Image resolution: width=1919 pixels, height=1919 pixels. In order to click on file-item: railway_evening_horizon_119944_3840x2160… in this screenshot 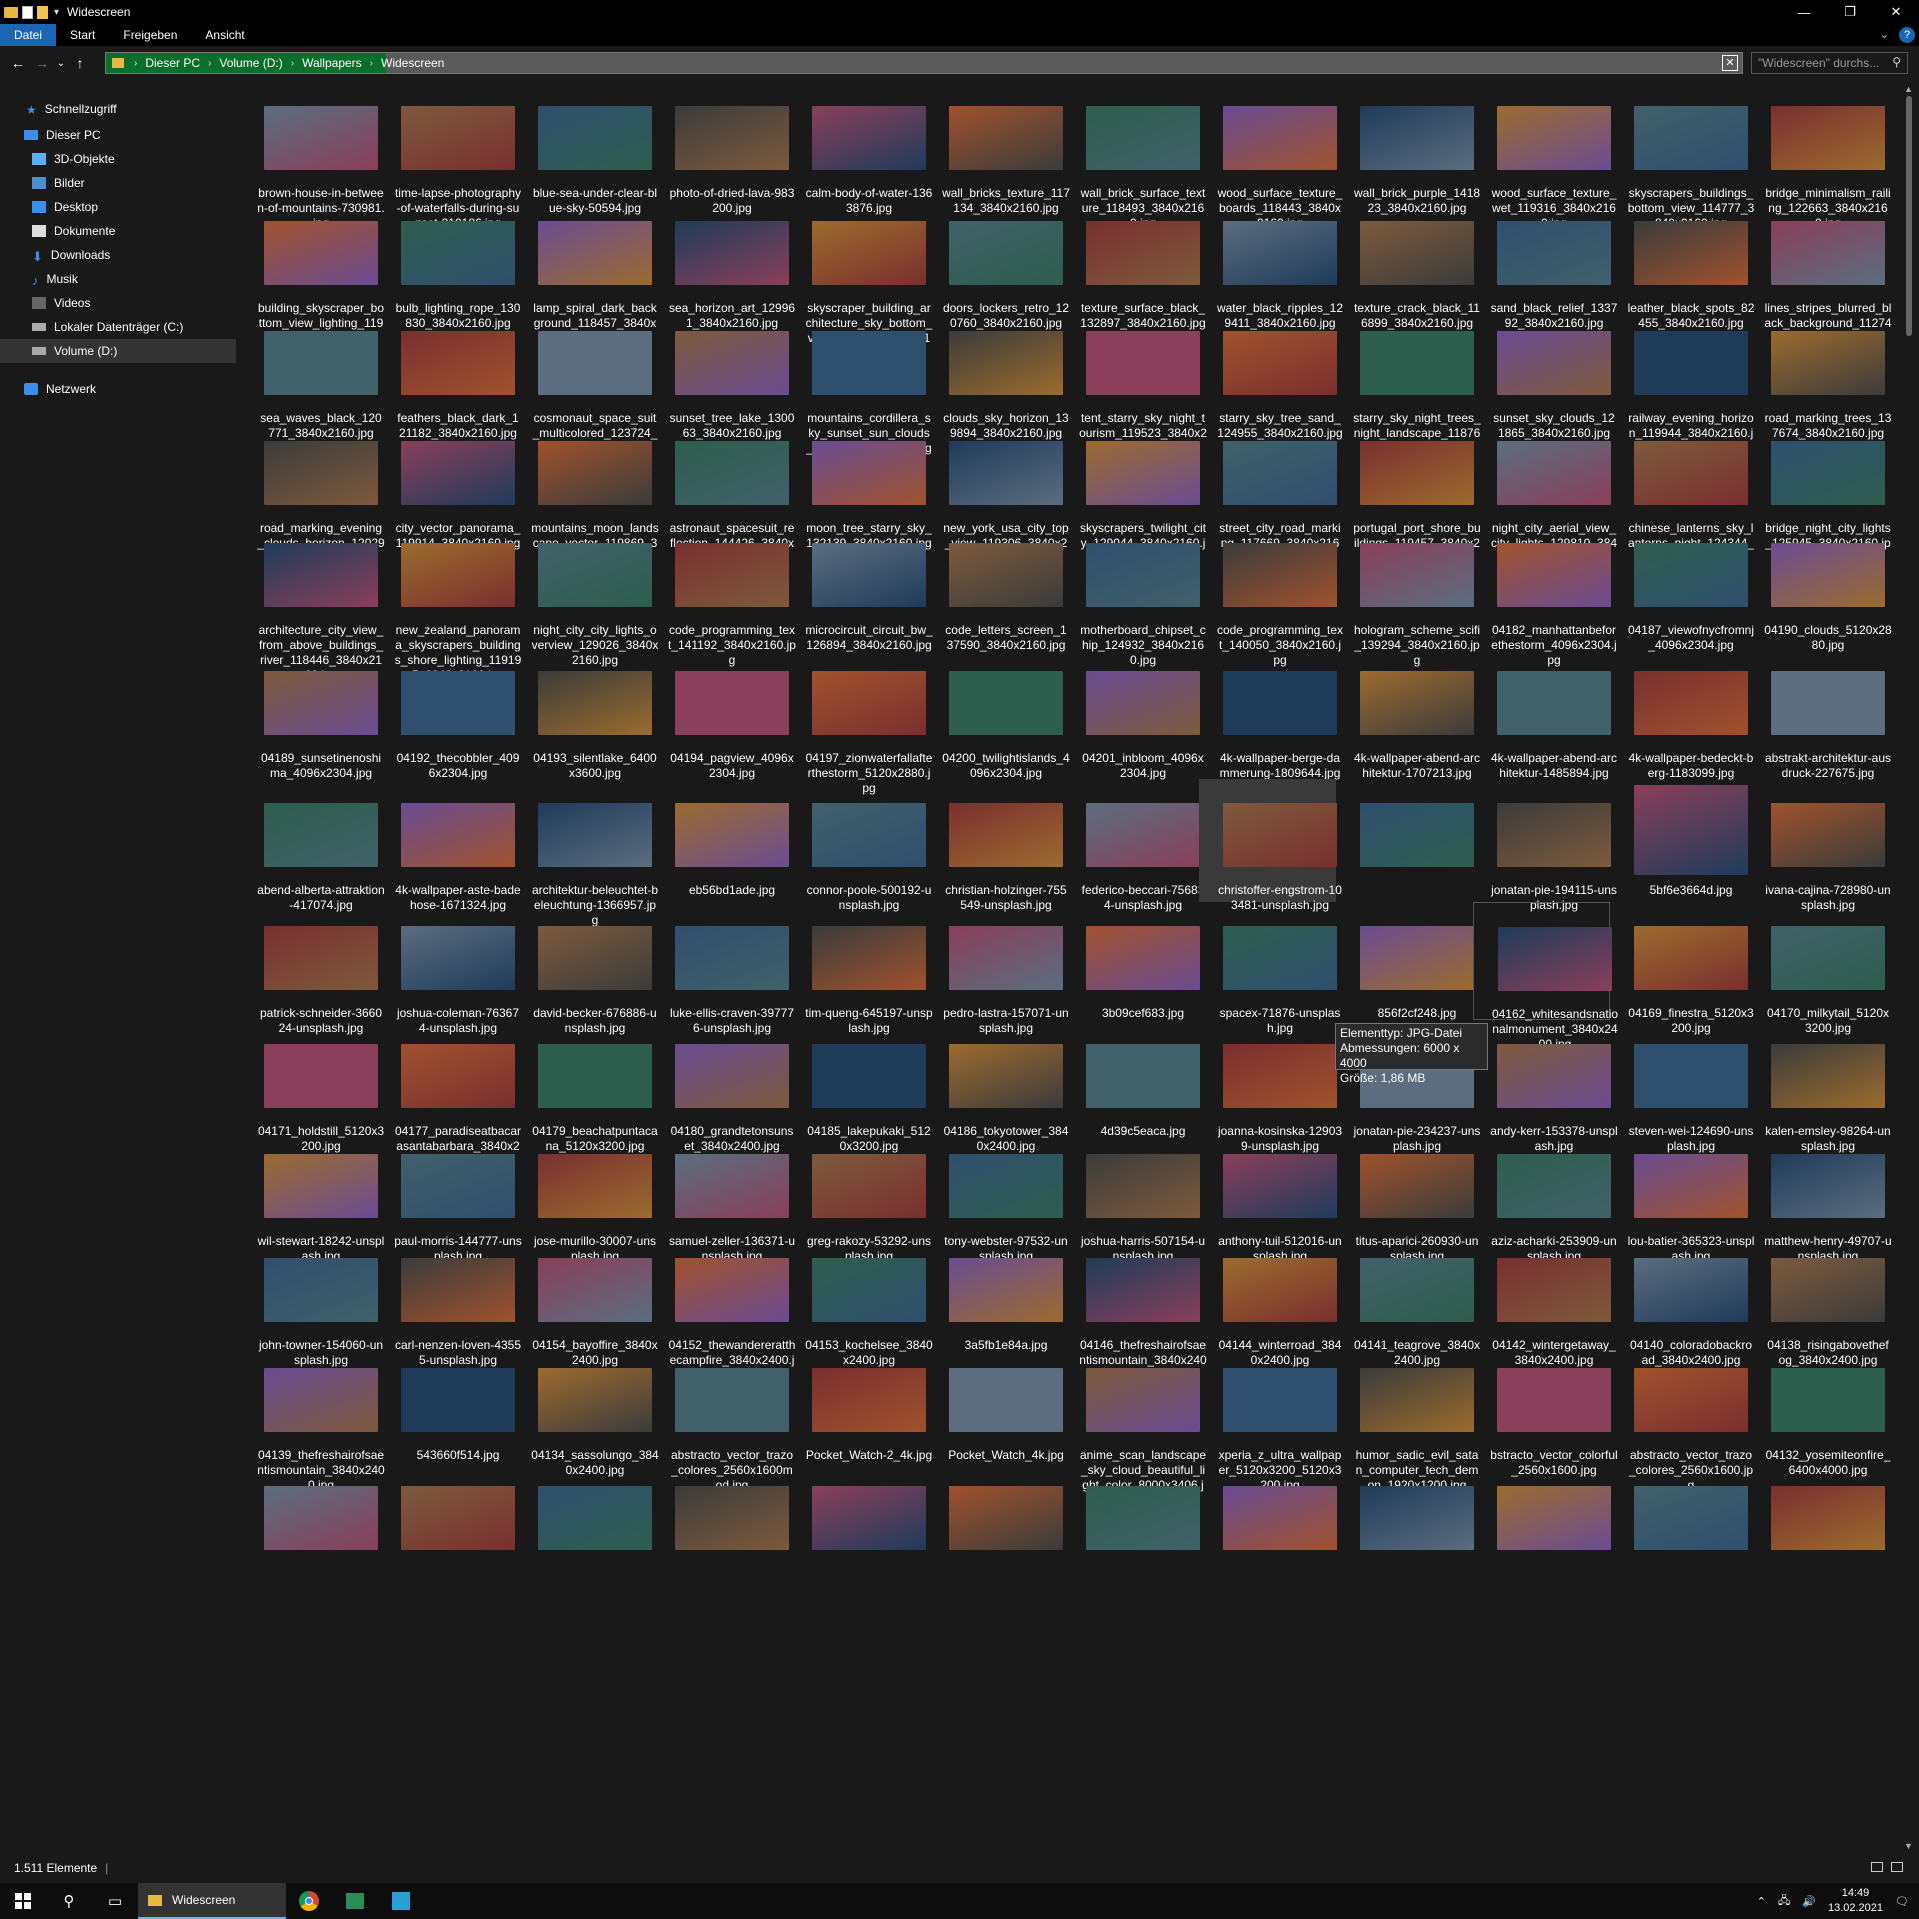, I will do `click(1682, 381)`.